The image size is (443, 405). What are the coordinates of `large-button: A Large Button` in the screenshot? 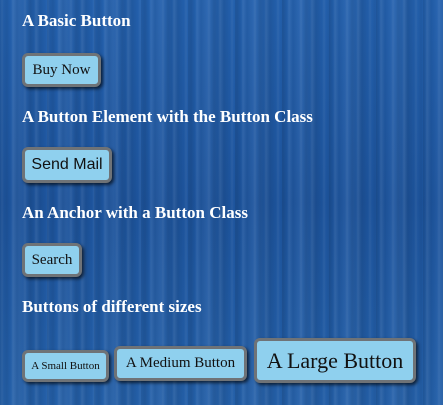 It's located at (335, 360).